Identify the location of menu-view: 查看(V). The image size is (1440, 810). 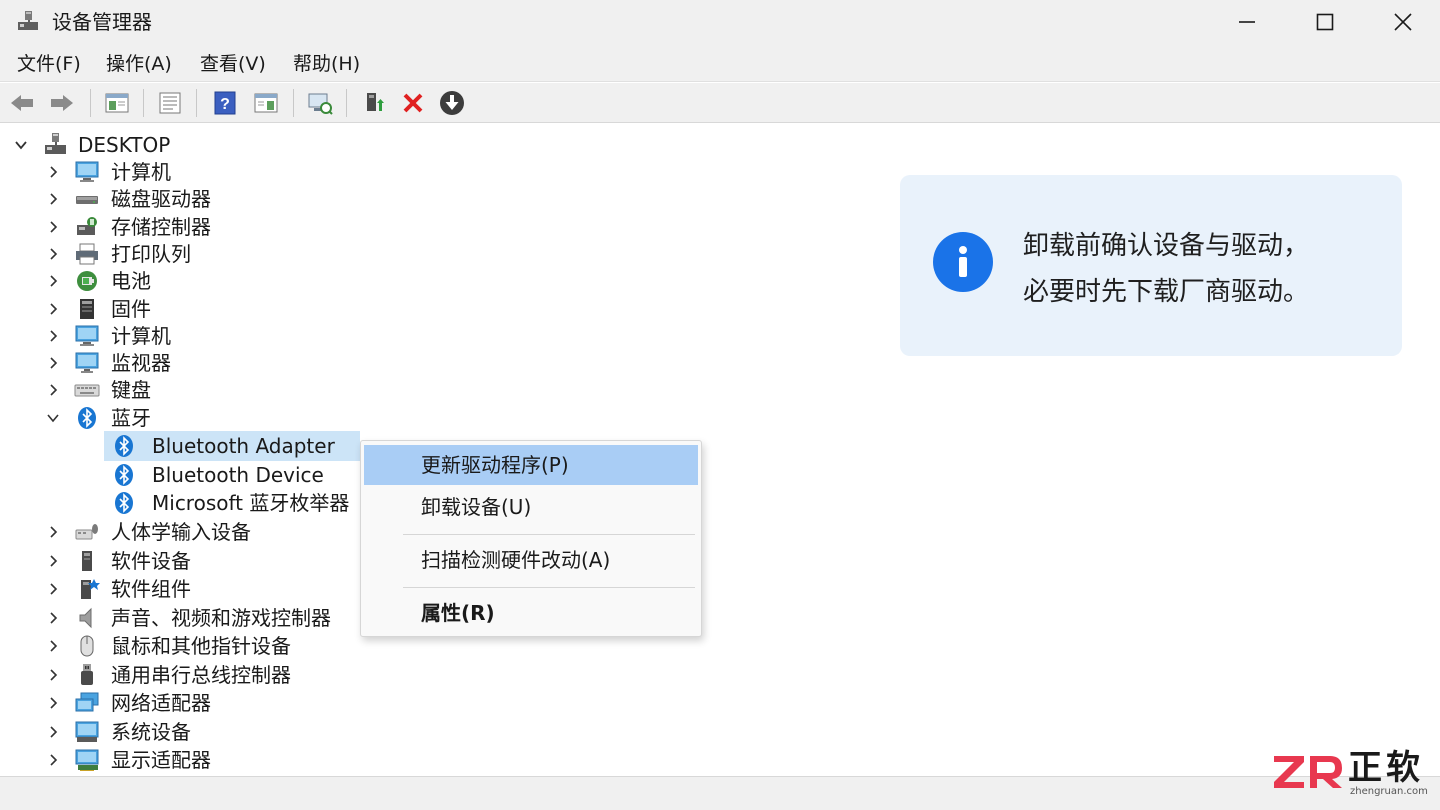
(233, 64).